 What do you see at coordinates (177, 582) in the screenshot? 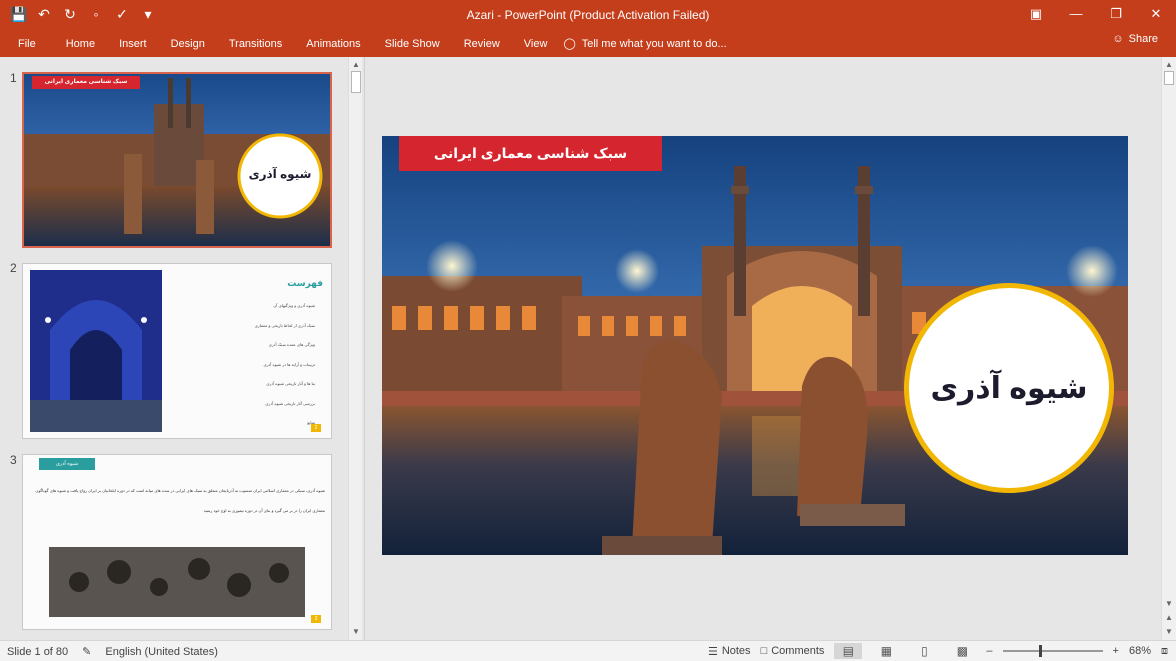
I see `thumbnail-3-image` at bounding box center [177, 582].